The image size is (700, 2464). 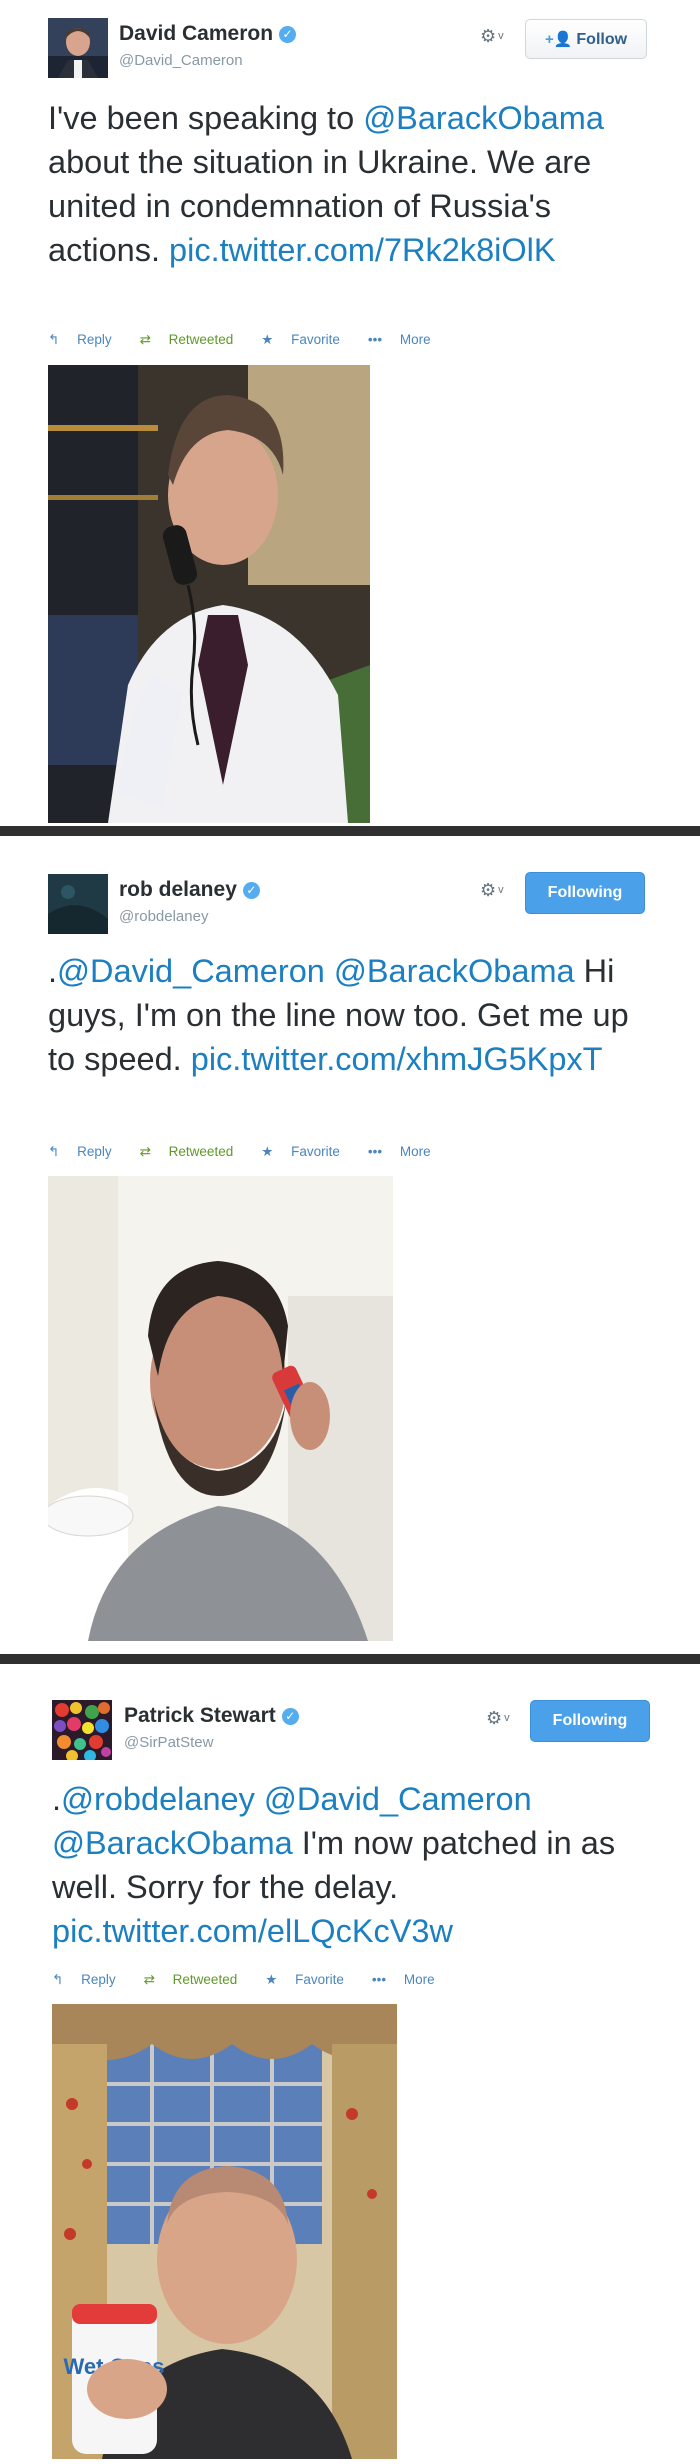 What do you see at coordinates (181, 60) in the screenshot?
I see `user-handle: @David_Cameron` at bounding box center [181, 60].